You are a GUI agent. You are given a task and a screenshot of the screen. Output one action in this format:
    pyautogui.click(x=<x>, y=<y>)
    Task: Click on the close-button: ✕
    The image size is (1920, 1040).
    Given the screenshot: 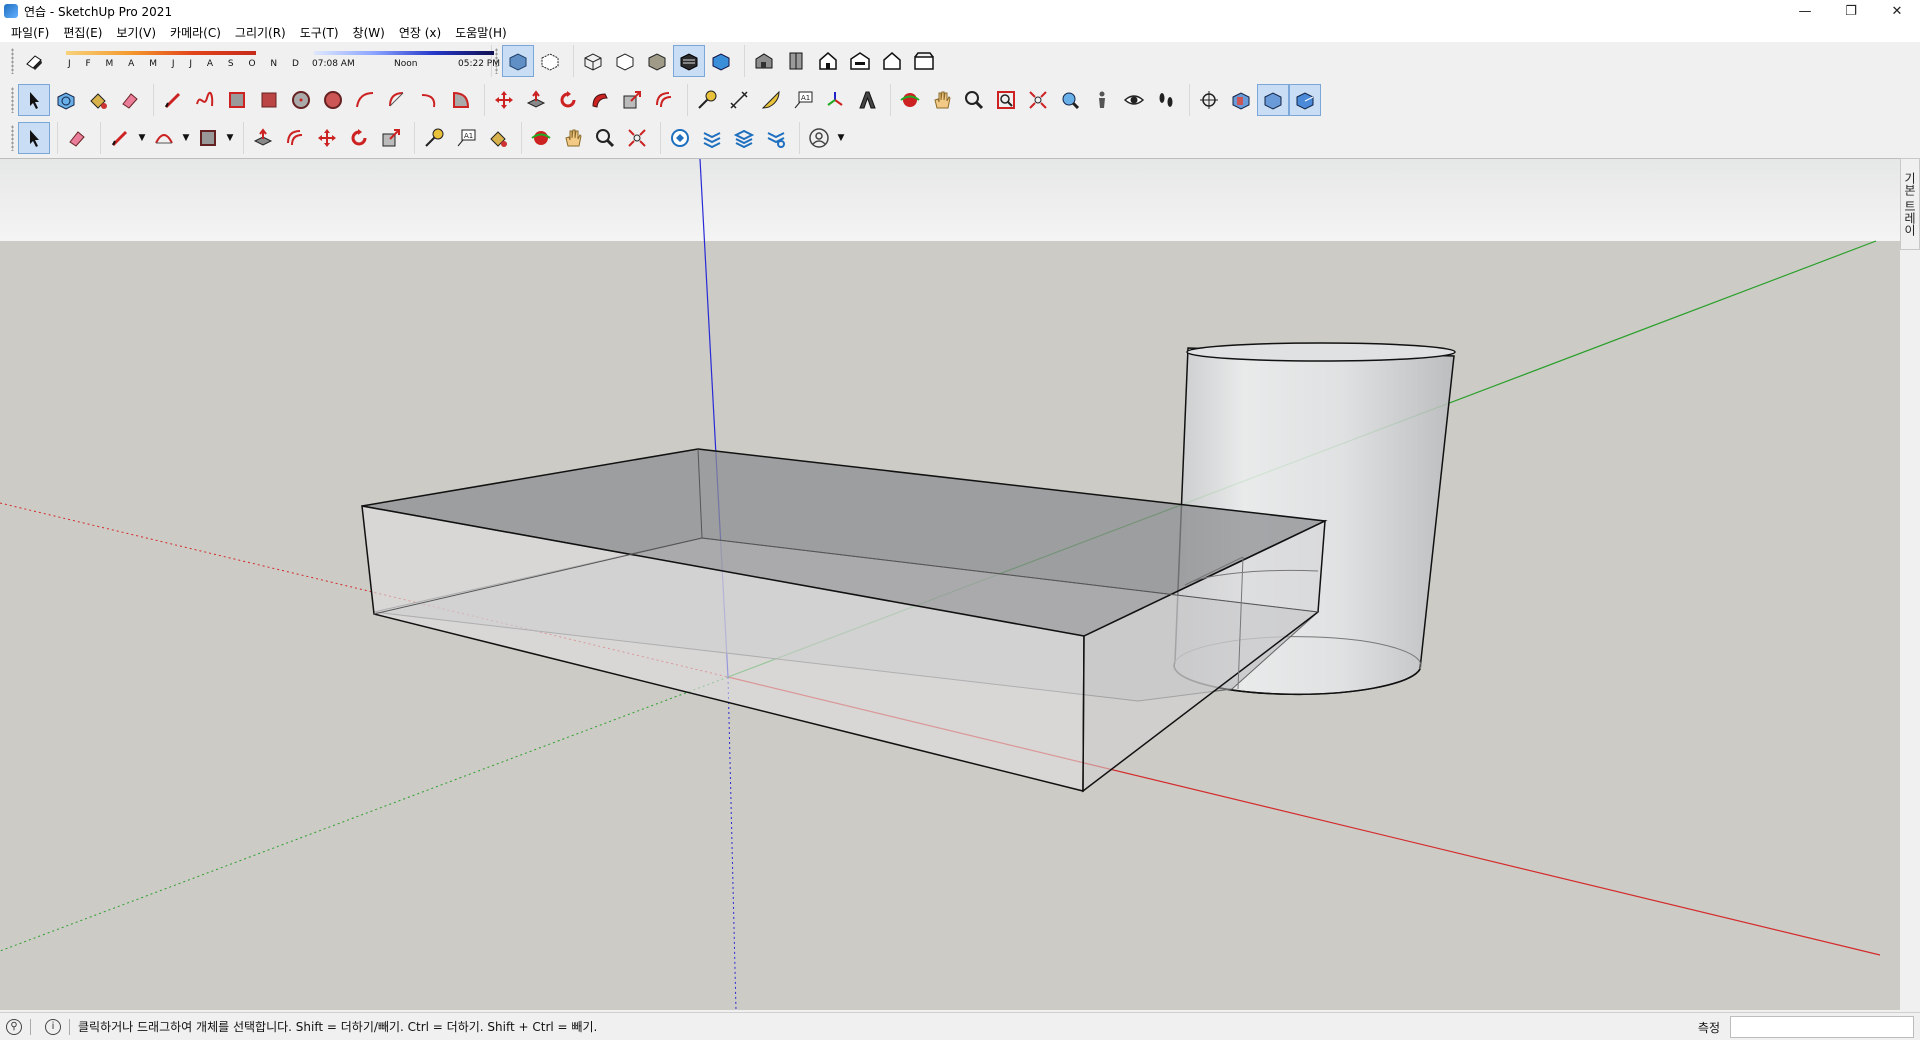 What is the action you would take?
    pyautogui.click(x=1897, y=11)
    